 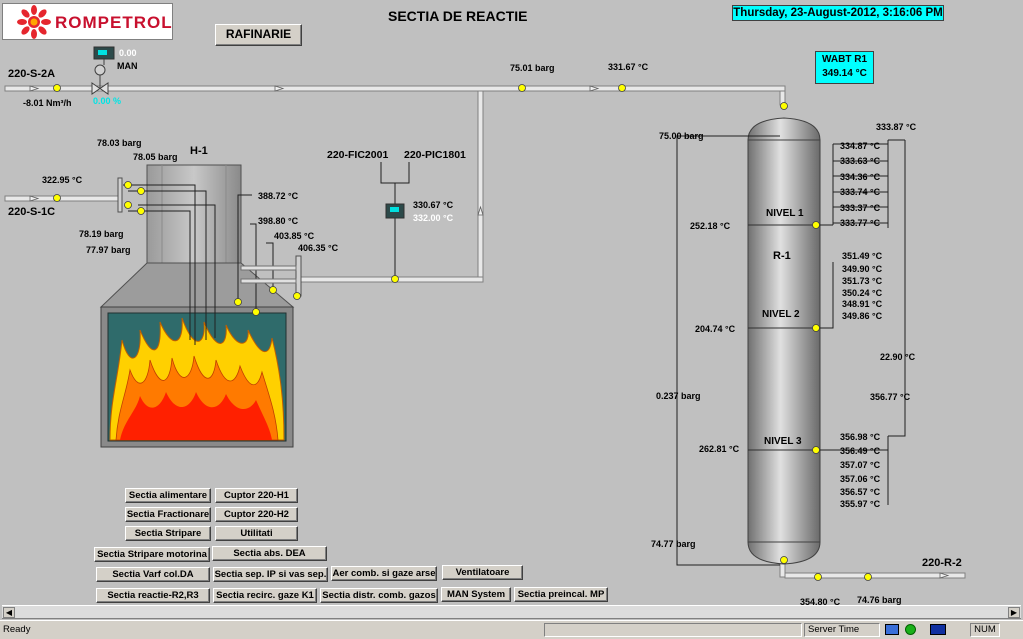 I want to click on furnace-temp-3: 403.85 °C, so click(x=294, y=236).